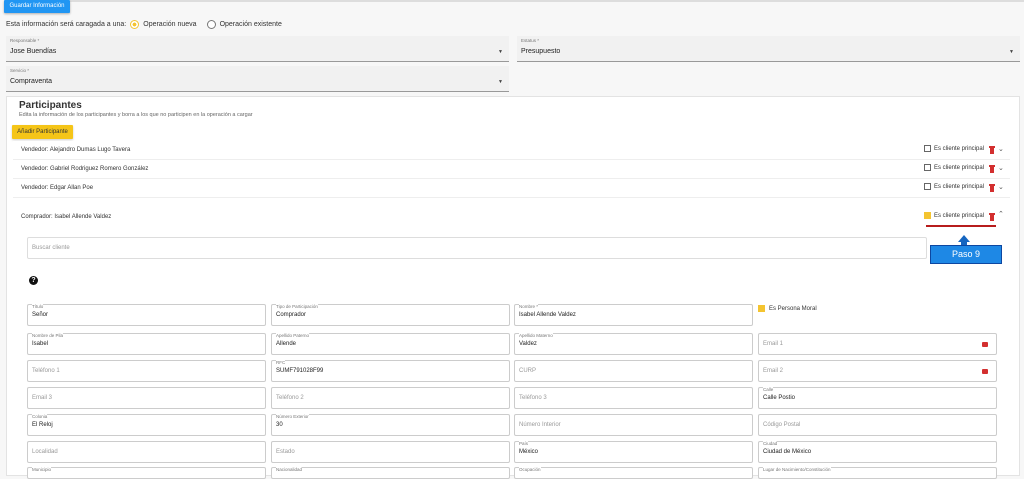 This screenshot has height=479, width=1024. Describe the element at coordinates (768, 389) in the screenshot. I see `calle-label: Calle` at that location.